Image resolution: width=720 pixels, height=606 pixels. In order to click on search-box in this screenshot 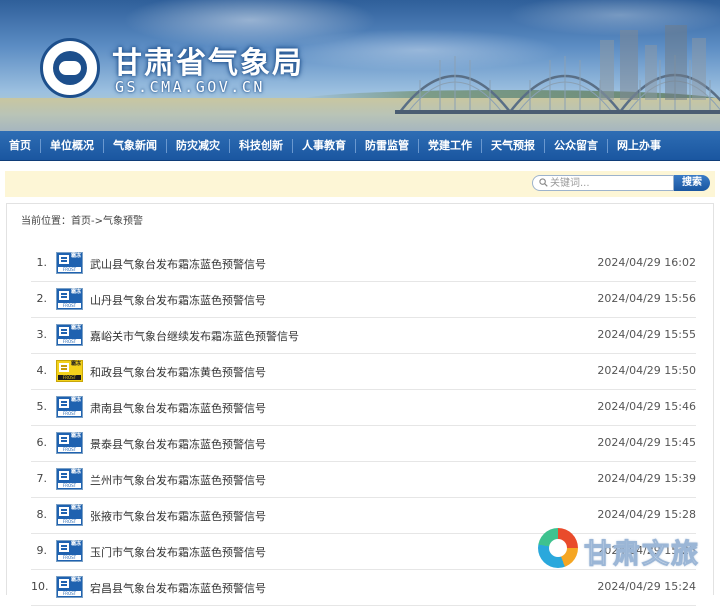, I will do `click(603, 183)`.